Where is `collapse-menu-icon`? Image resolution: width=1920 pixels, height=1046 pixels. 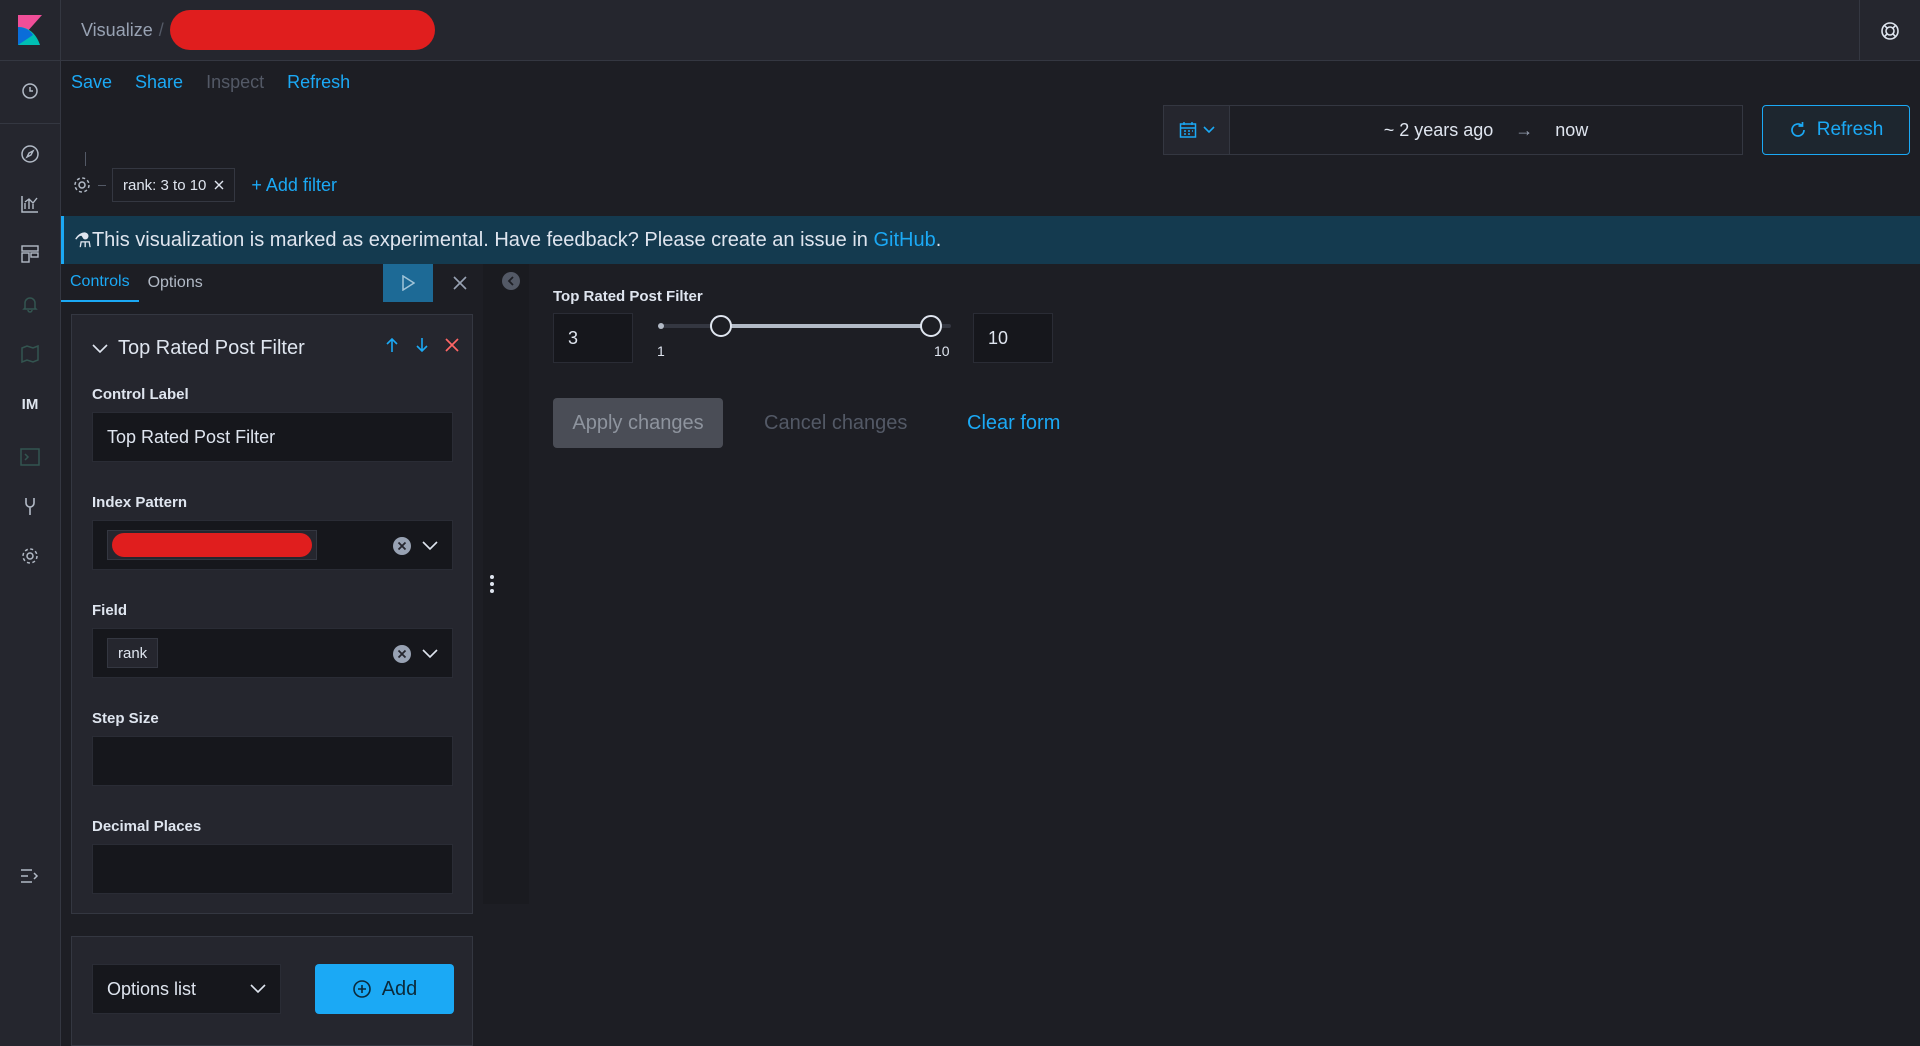 collapse-menu-icon is located at coordinates (30, 876).